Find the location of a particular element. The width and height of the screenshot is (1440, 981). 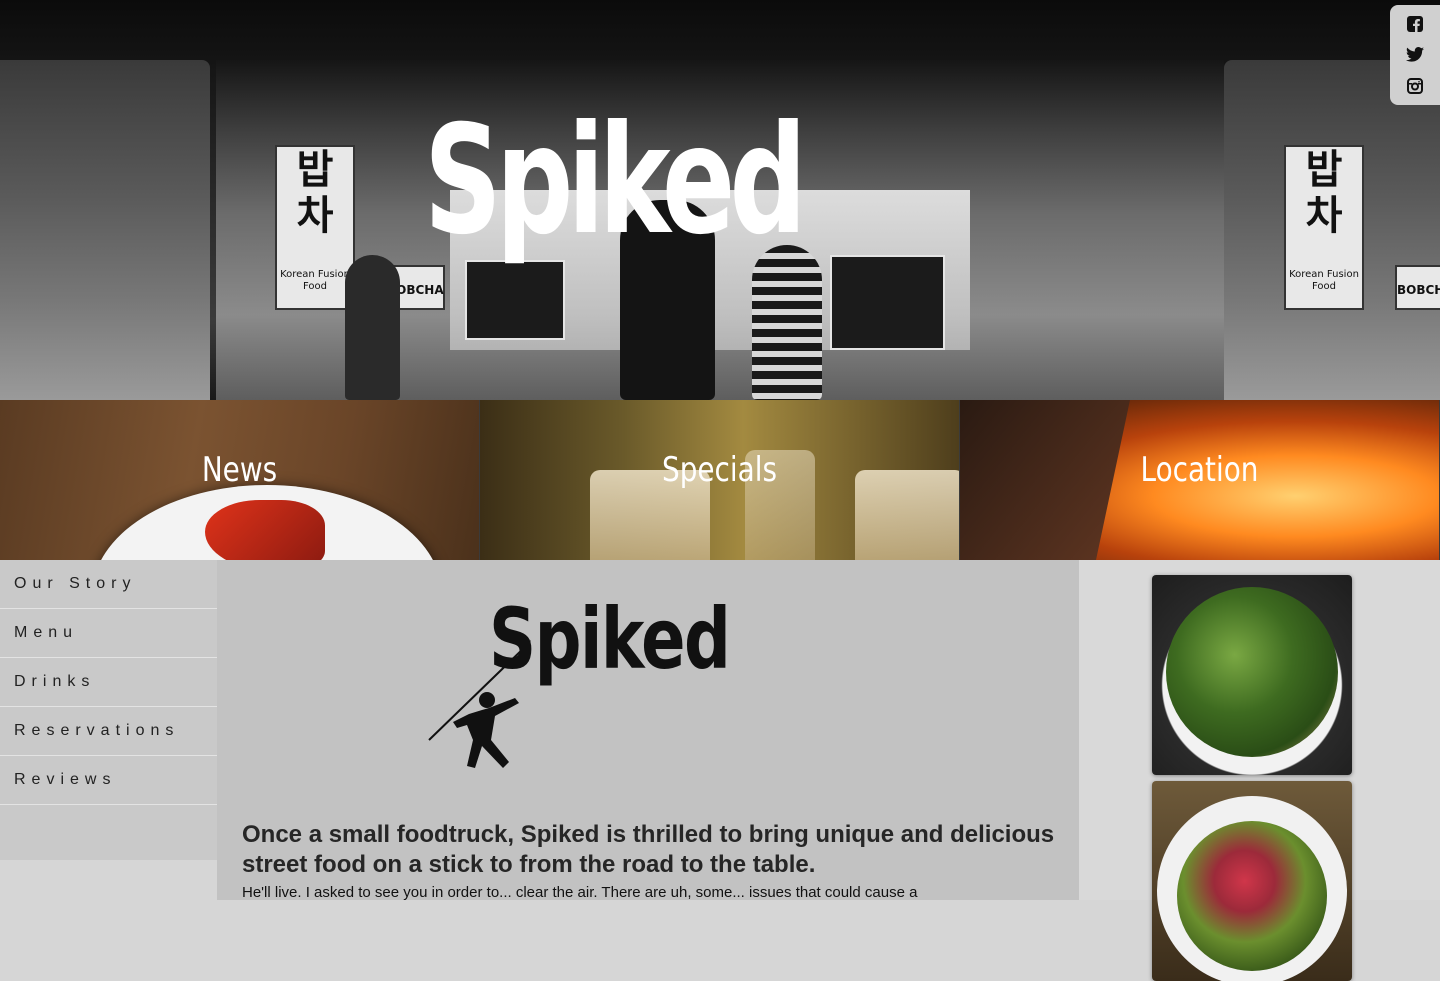

tile-news-label: News is located at coordinates (239, 470).